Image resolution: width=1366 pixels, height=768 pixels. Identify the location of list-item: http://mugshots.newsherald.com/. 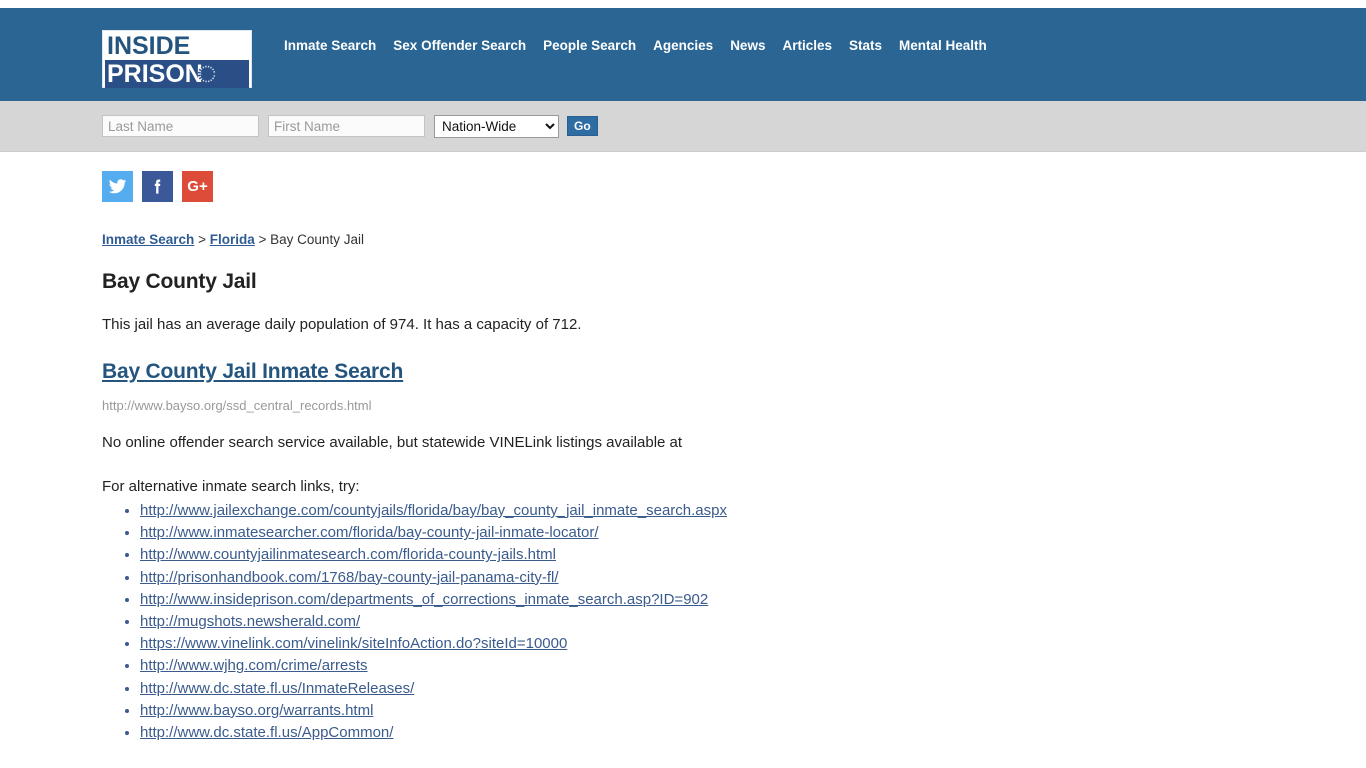
(753, 622).